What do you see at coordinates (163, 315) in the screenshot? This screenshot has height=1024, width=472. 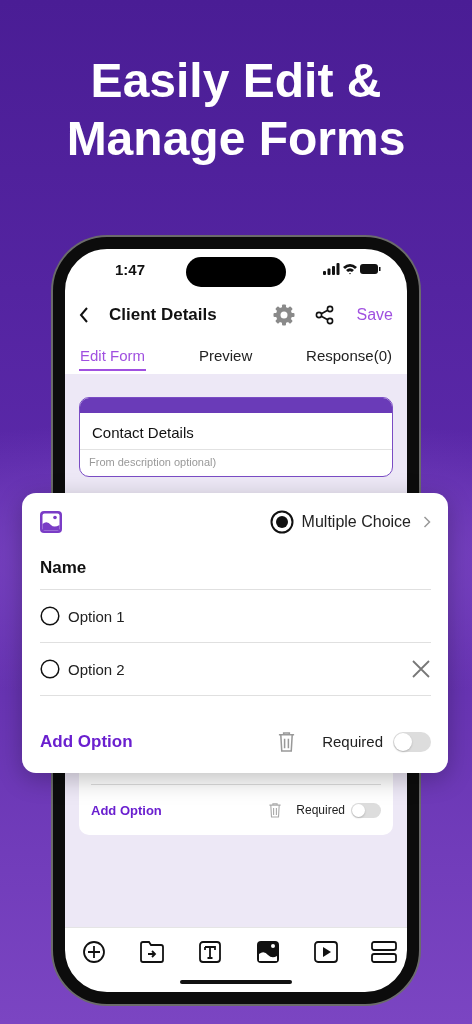 I see `screen-title: Client Details` at bounding box center [163, 315].